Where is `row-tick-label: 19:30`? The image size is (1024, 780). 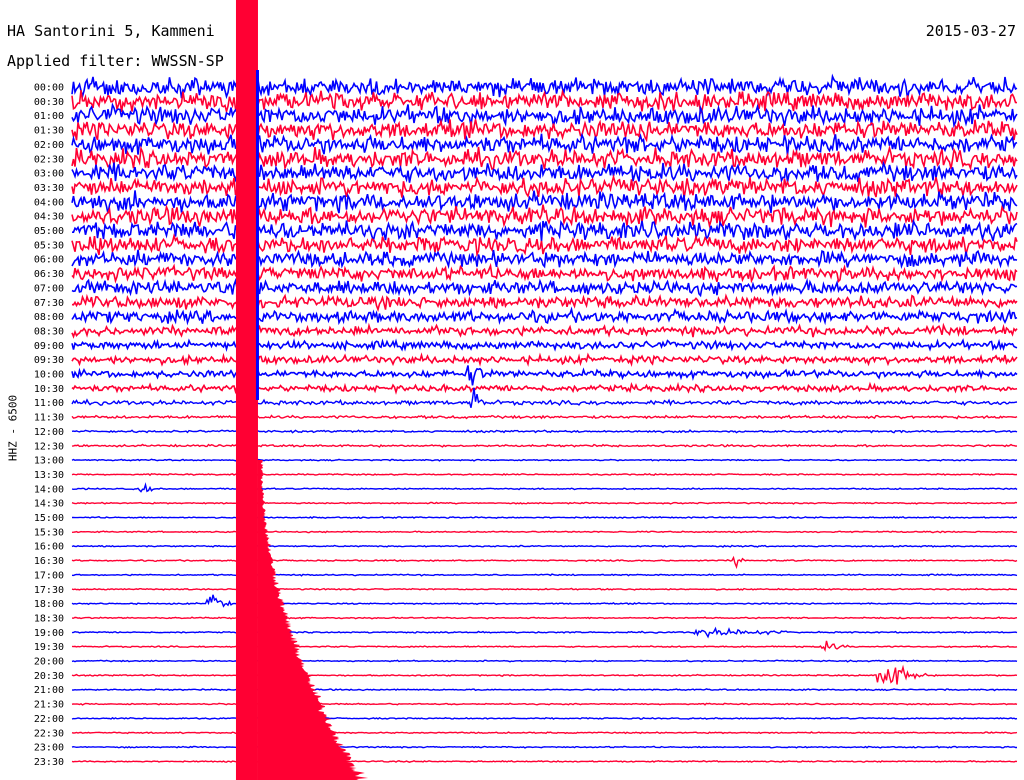
row-tick-label: 19:30 is located at coordinates (49, 647).